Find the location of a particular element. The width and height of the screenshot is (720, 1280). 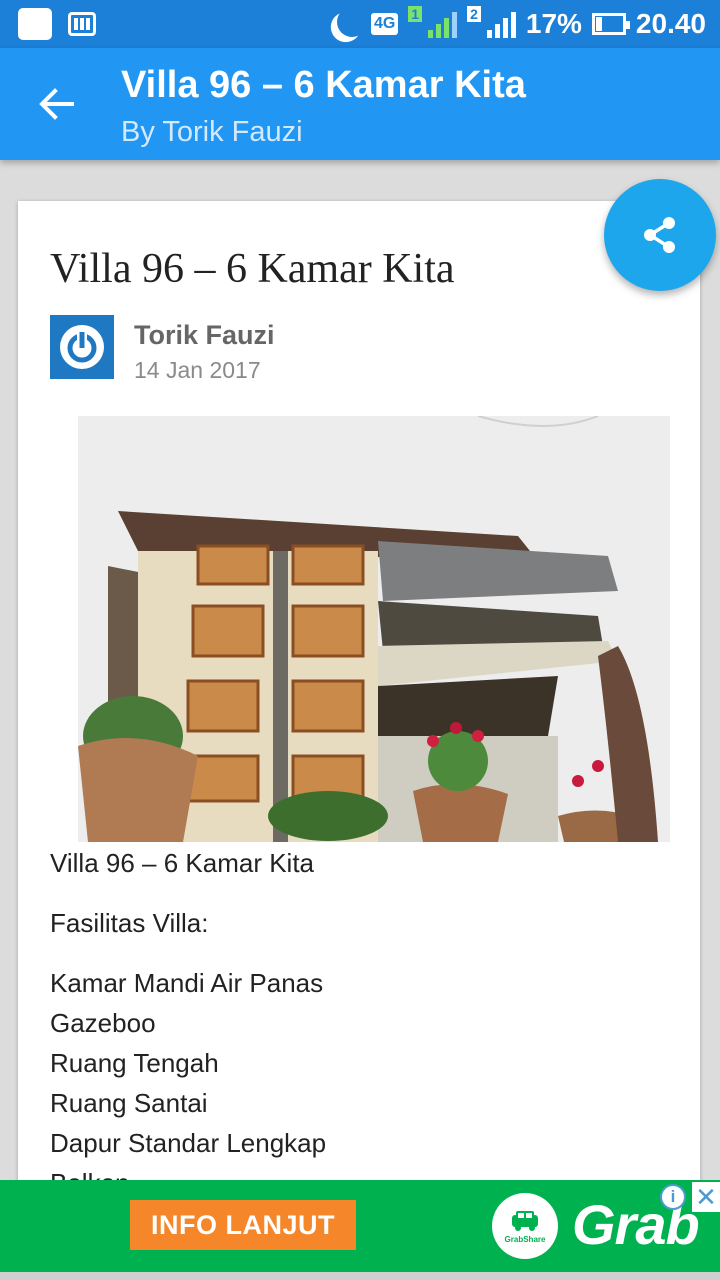

signal-sim2-icon is located at coordinates (501, 24).